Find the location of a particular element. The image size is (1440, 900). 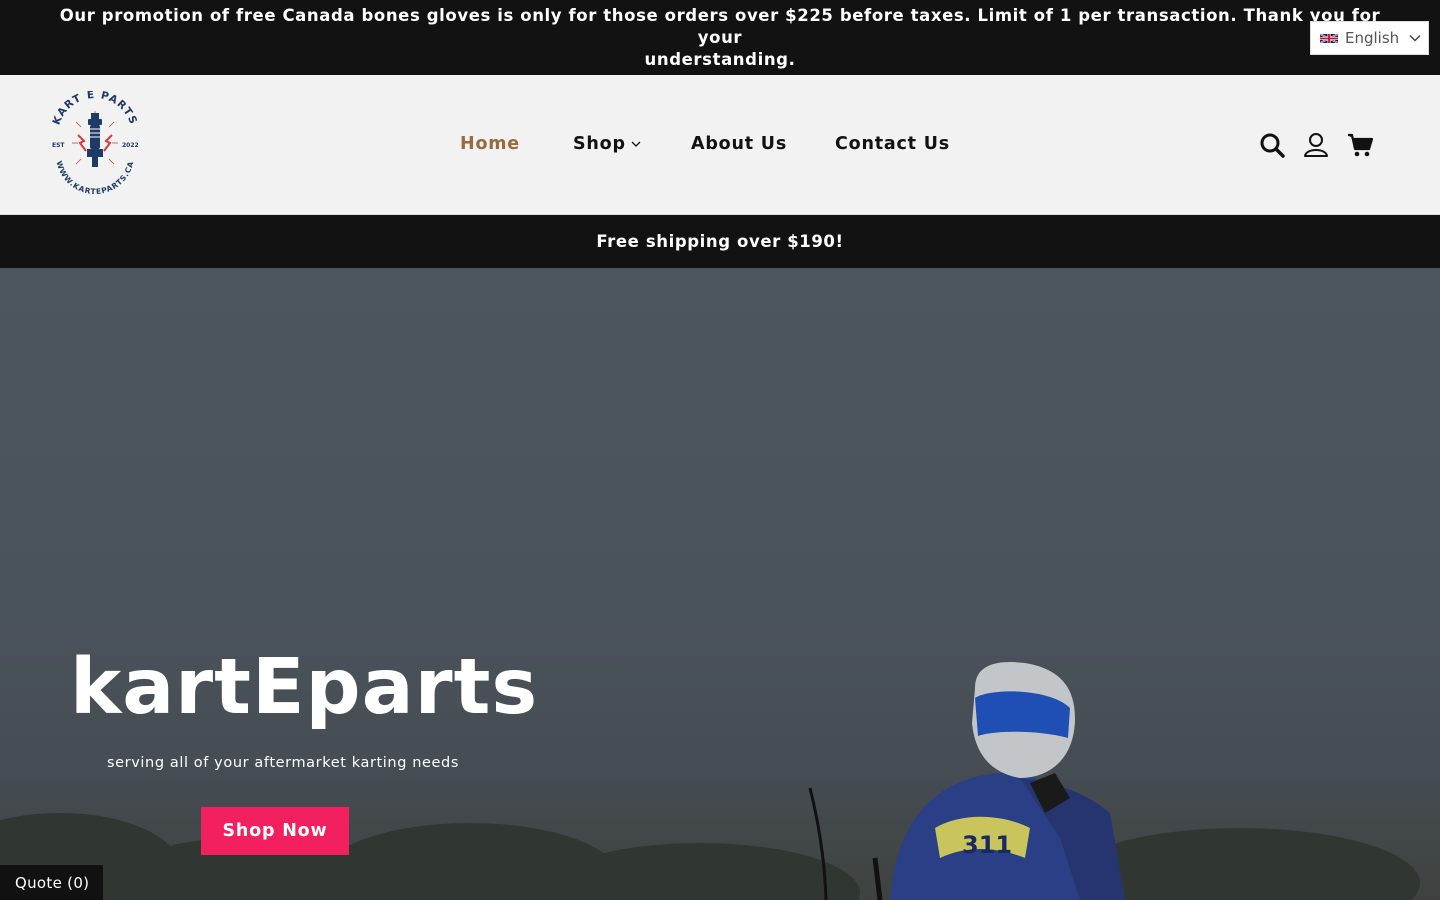

cart-icon is located at coordinates (1360, 145).